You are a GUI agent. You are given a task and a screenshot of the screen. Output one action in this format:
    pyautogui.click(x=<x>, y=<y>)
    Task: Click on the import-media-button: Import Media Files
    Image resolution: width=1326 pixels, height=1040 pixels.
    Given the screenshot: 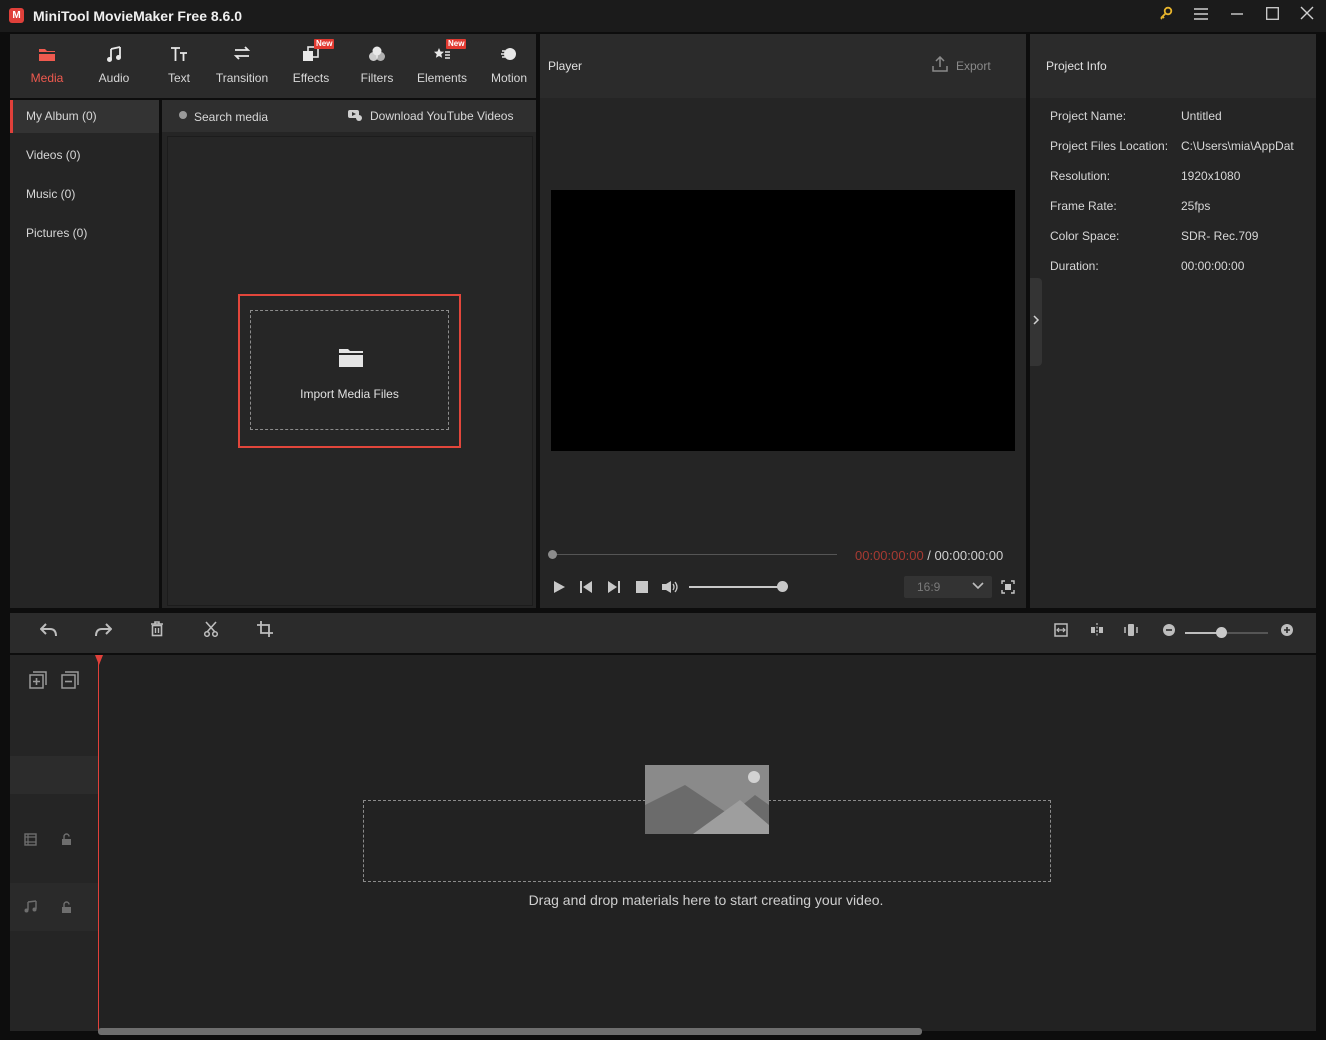 What is the action you would take?
    pyautogui.click(x=349, y=371)
    